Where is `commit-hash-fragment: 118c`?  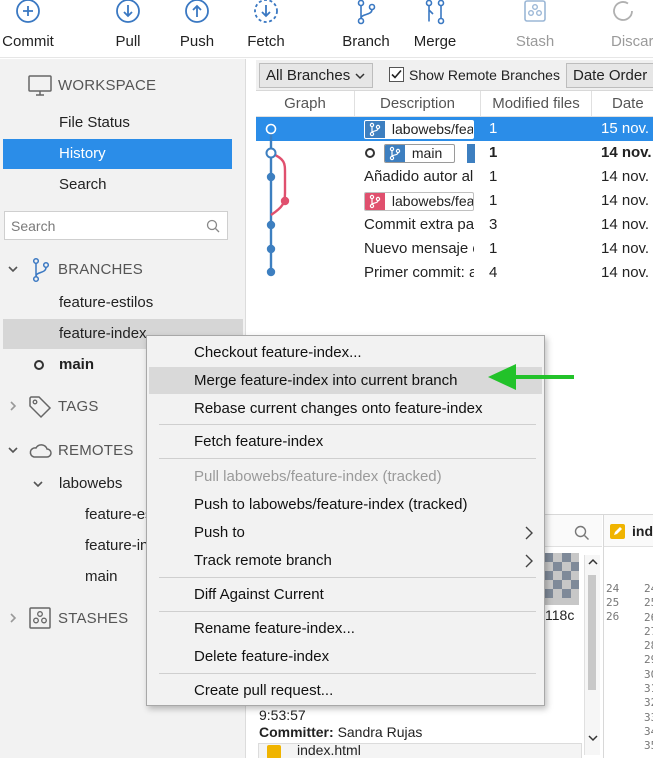
commit-hash-fragment: 118c is located at coordinates (560, 615).